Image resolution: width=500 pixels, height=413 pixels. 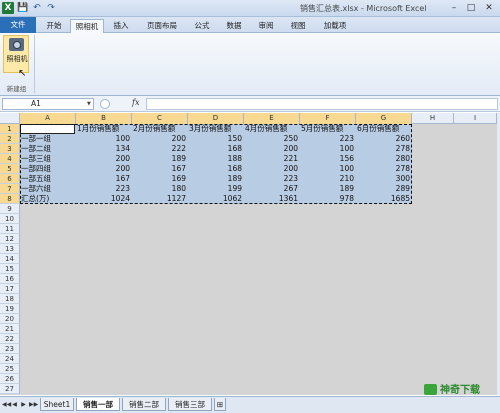 I want to click on value-cell: 1685, so click(x=384, y=199).